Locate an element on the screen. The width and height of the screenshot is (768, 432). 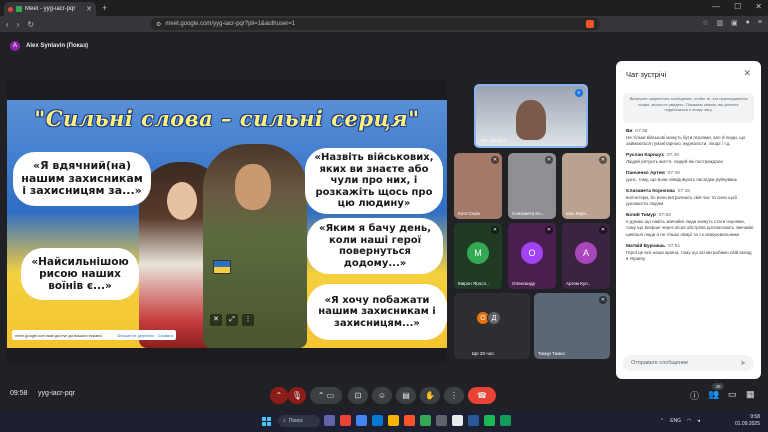
fullscreen-icon: ⤢ is located at coordinates (232, 320).